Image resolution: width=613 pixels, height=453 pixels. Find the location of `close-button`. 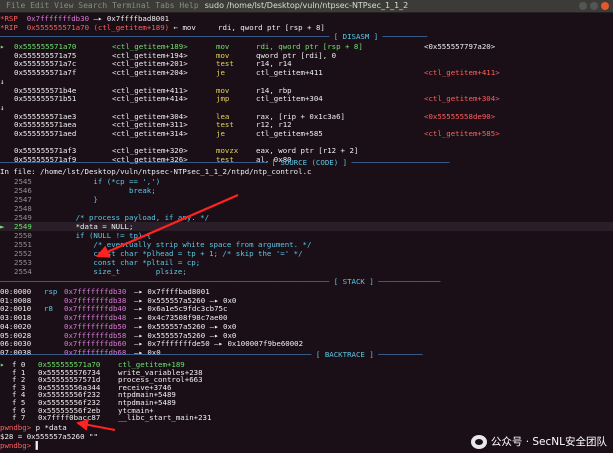

close-button is located at coordinates (605, 6).